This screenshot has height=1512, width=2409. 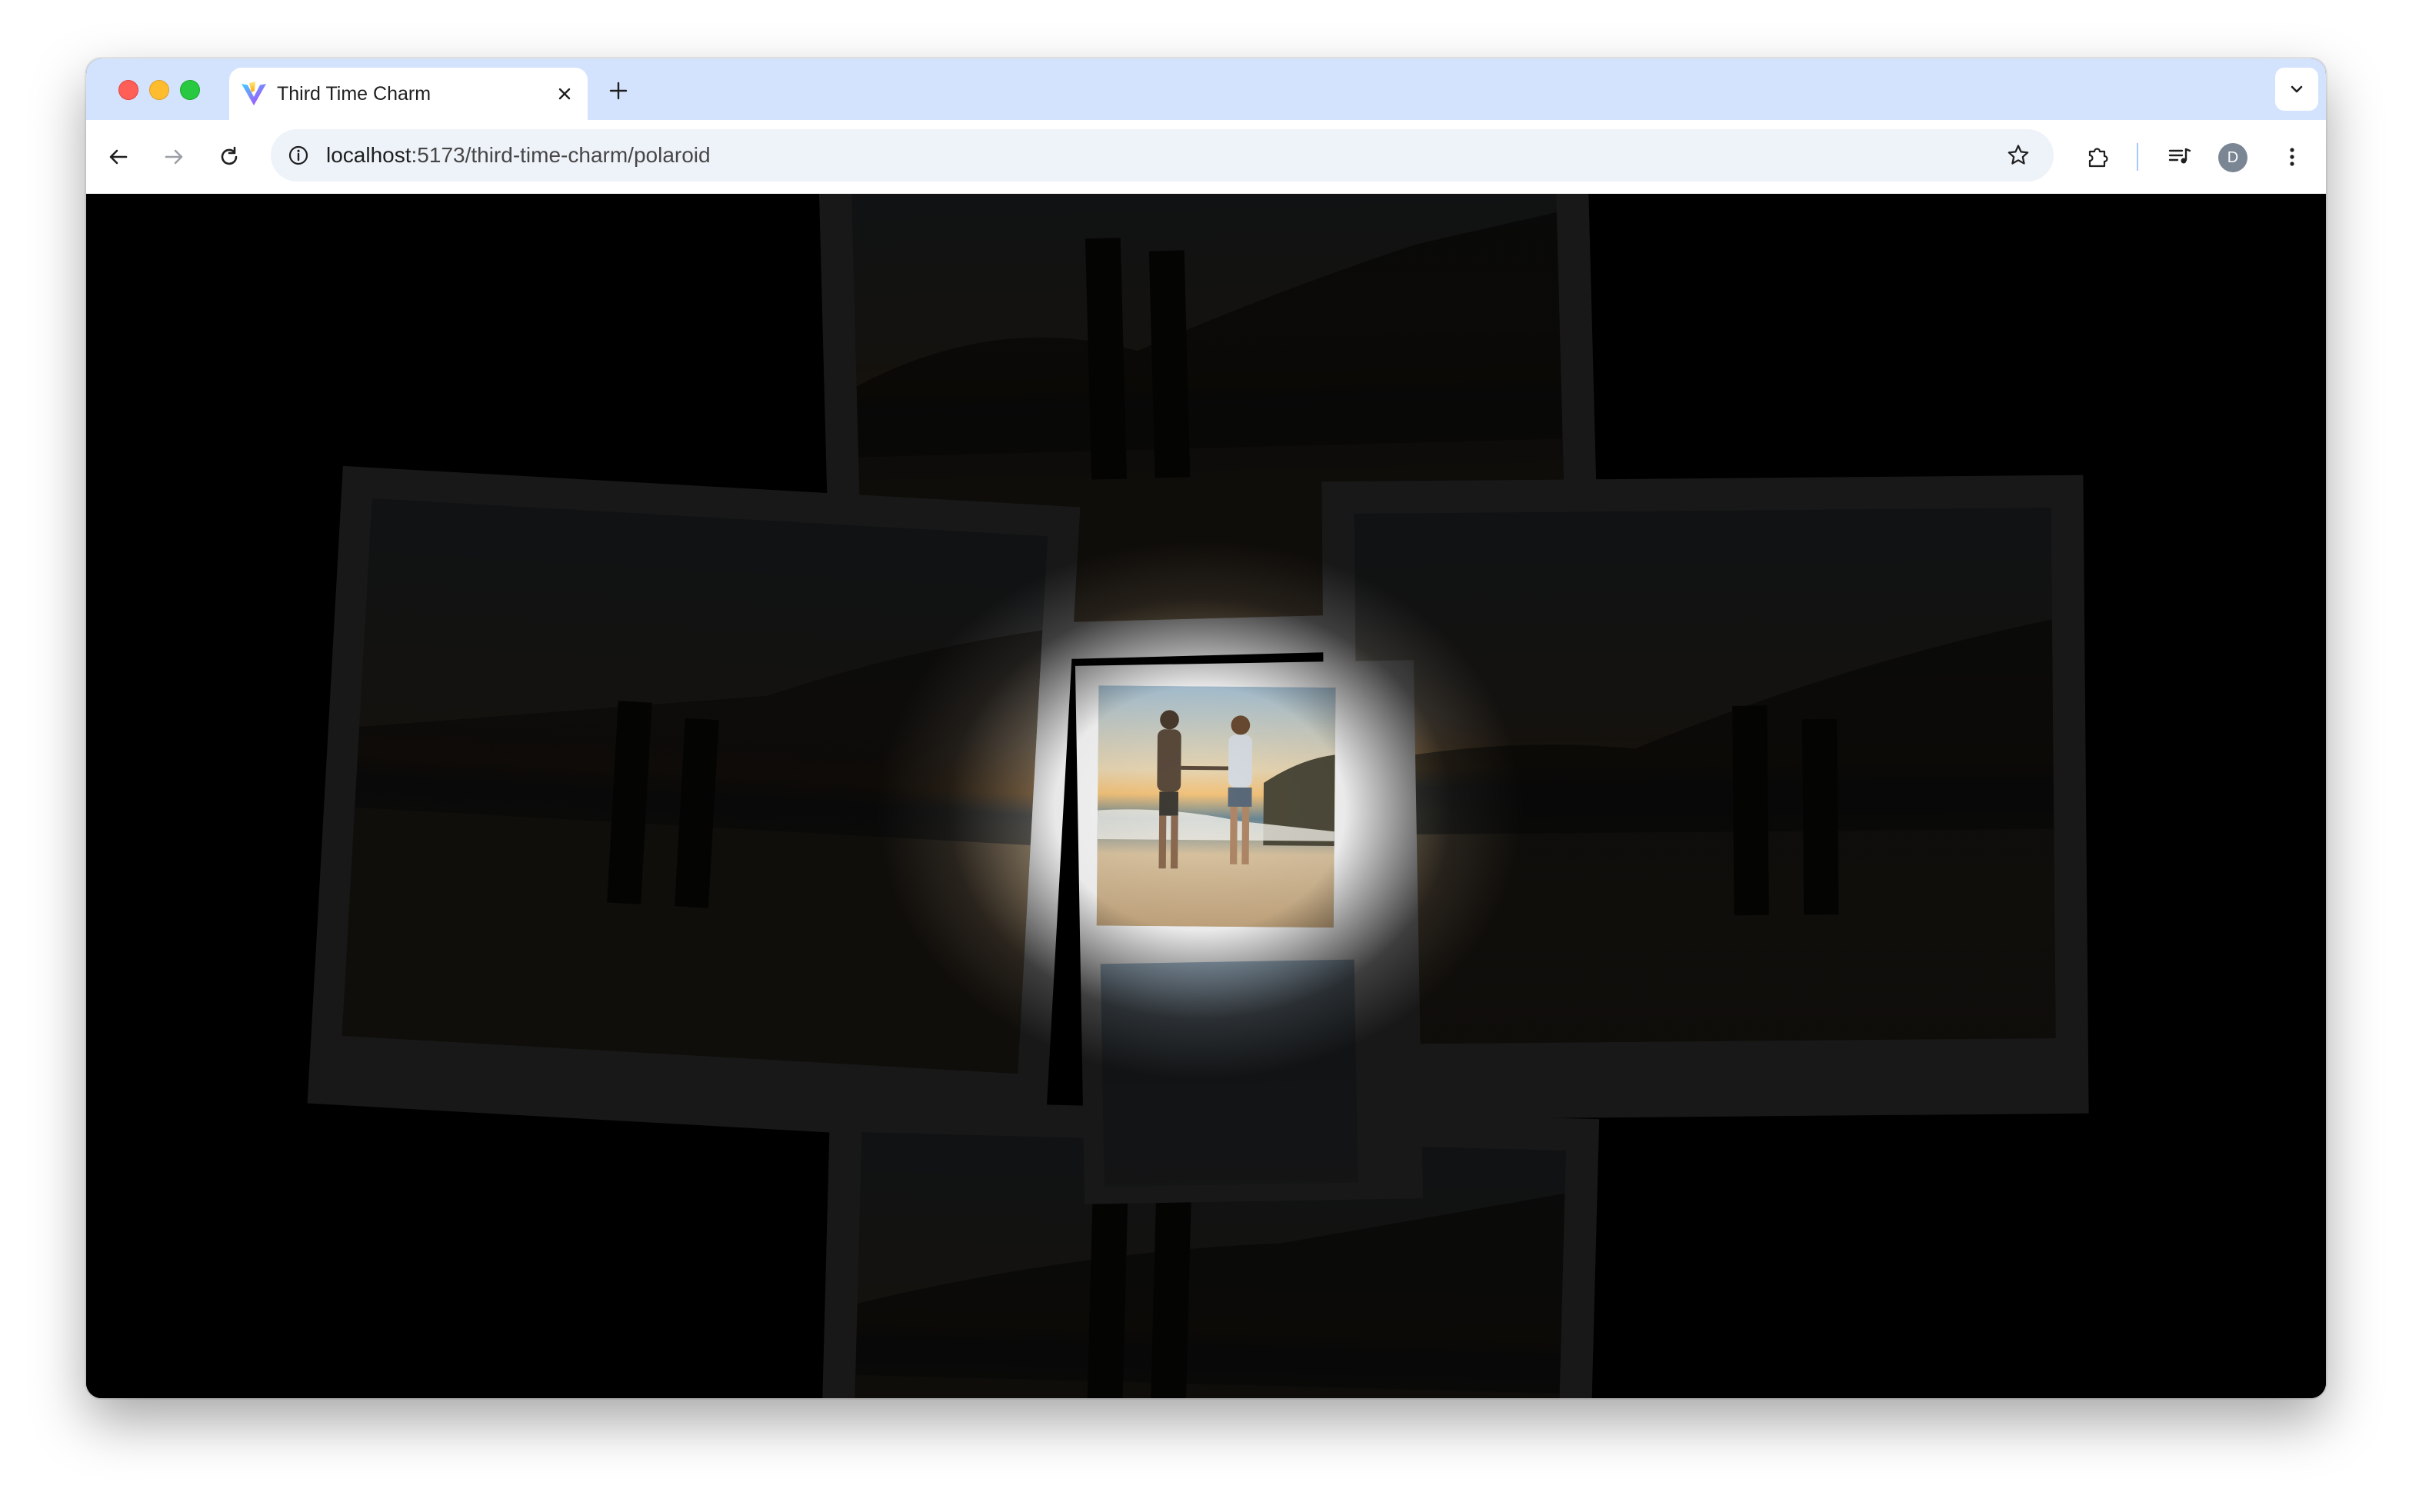 I want to click on tab-third-time-charm: Third Time Charm, so click(x=409, y=94).